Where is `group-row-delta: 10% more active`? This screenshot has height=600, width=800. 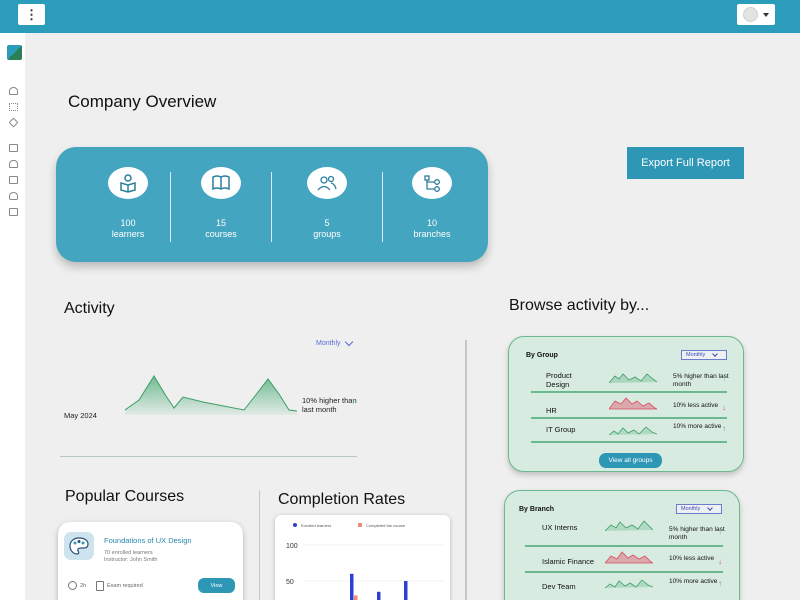
group-row-delta: 10% more active is located at coordinates (697, 426).